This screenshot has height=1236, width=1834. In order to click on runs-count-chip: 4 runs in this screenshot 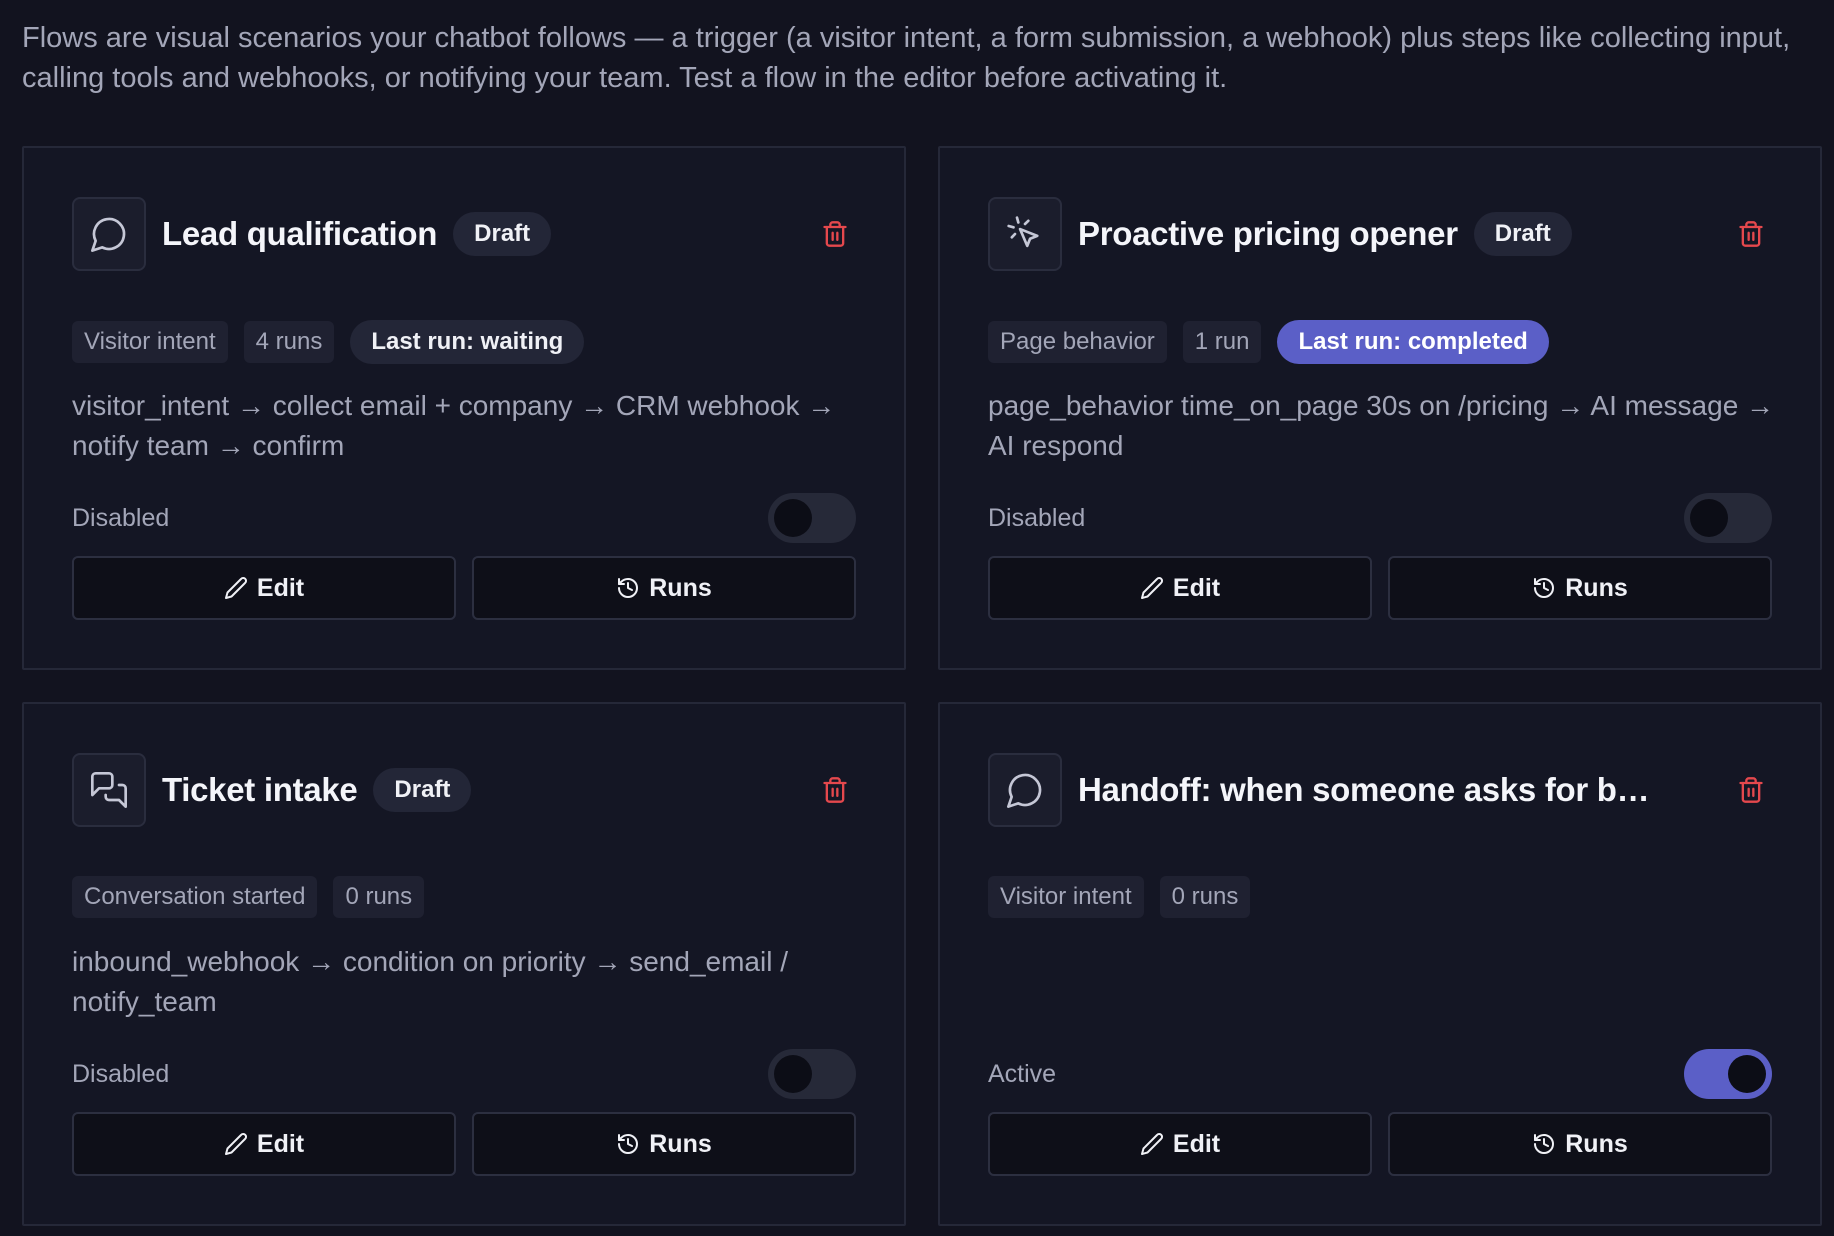, I will do `click(289, 342)`.